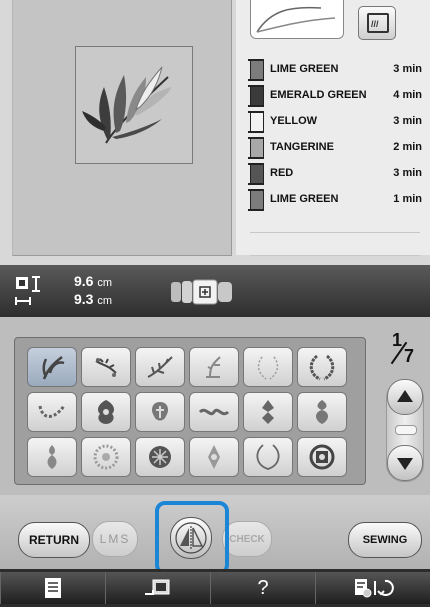 This screenshot has height=607, width=430. Describe the element at coordinates (294, 121) in the screenshot. I see `color-name: YELLOW` at that location.